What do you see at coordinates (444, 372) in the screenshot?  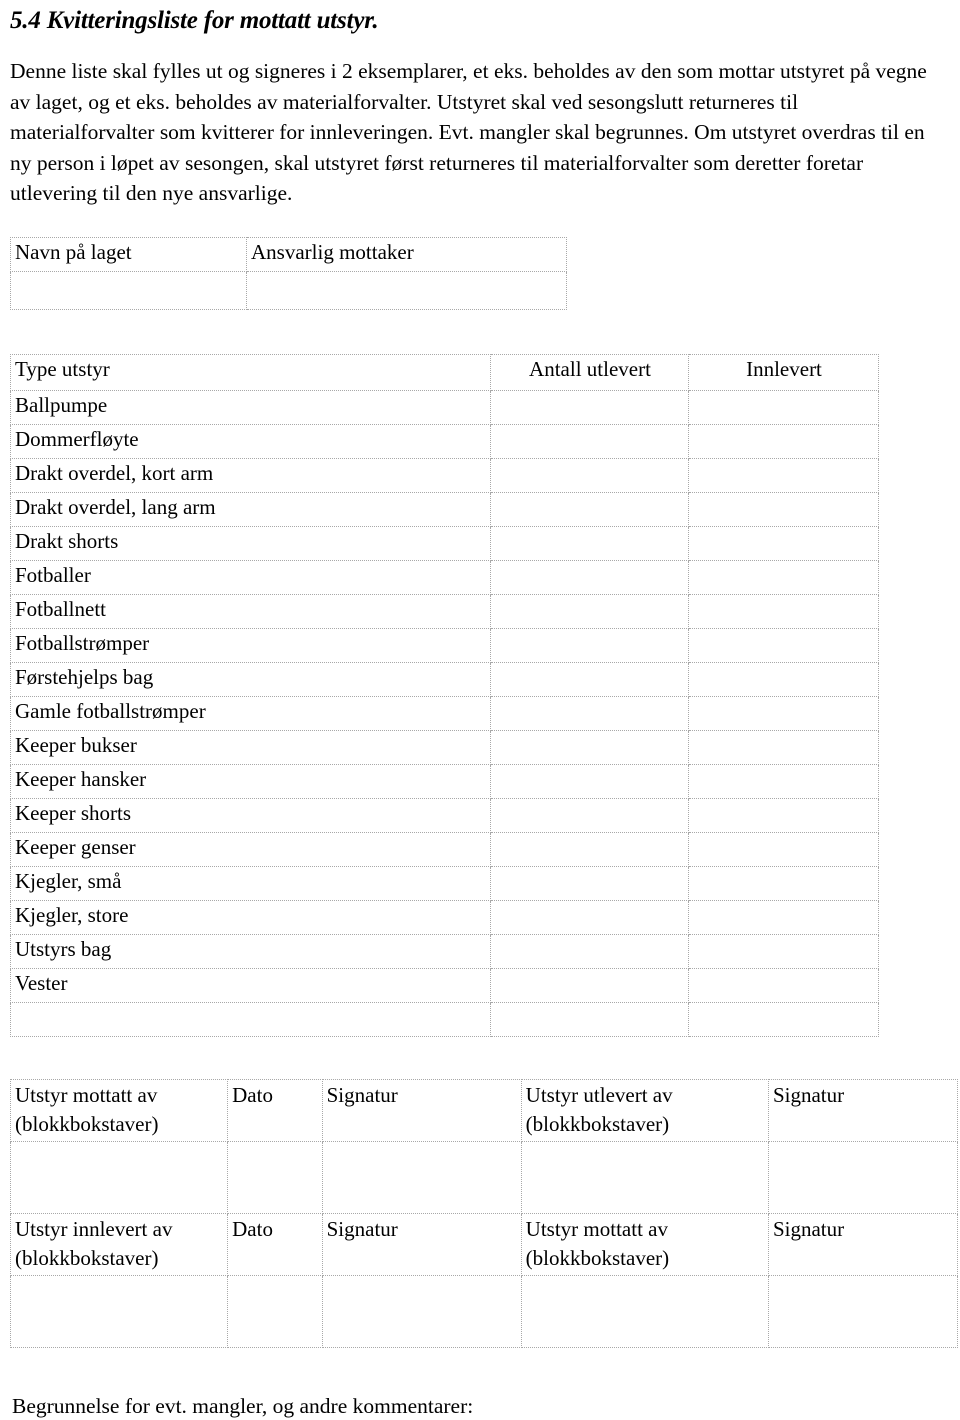 I see `equipment-table-header-row: Type utstyr Antall utlevert Innlevert` at bounding box center [444, 372].